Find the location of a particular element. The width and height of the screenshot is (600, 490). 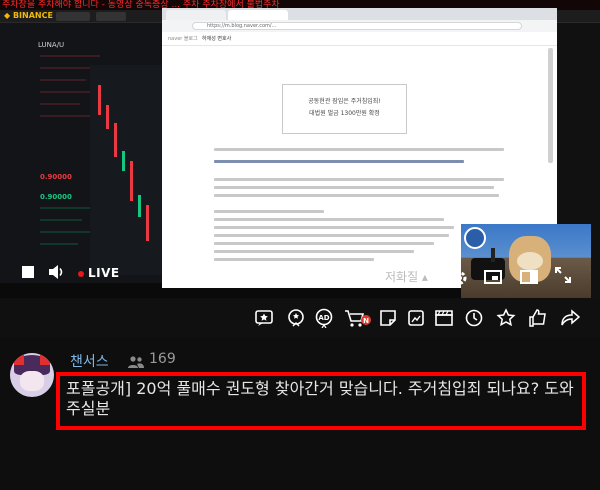

shopping-cart-icon: N is located at coordinates (358, 318).